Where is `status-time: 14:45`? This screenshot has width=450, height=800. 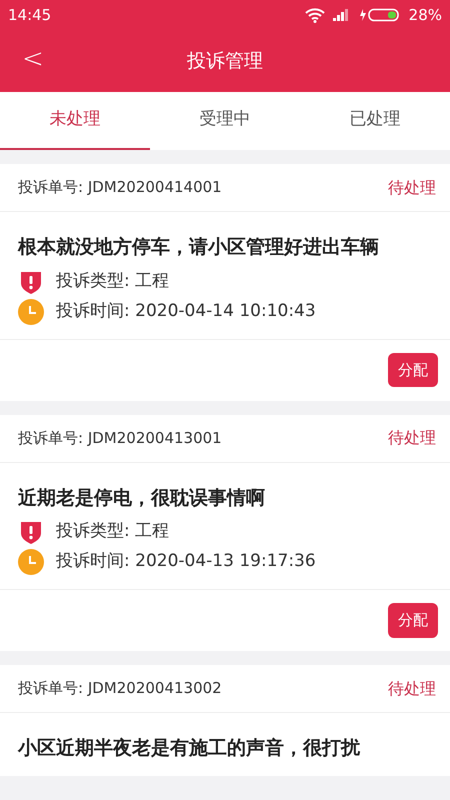
status-time: 14:45 is located at coordinates (30, 15).